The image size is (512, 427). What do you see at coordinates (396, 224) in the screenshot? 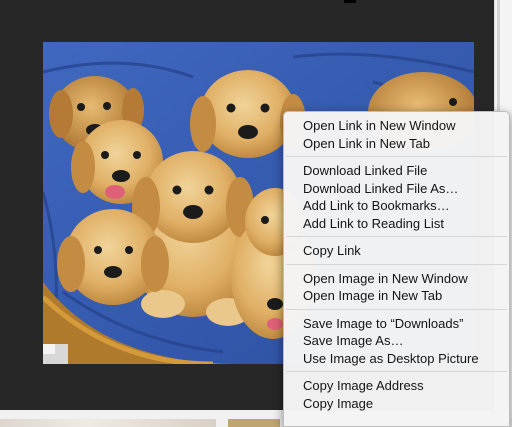
I see `menu-item-add-link-to-reading-list: Add Link to Reading List` at bounding box center [396, 224].